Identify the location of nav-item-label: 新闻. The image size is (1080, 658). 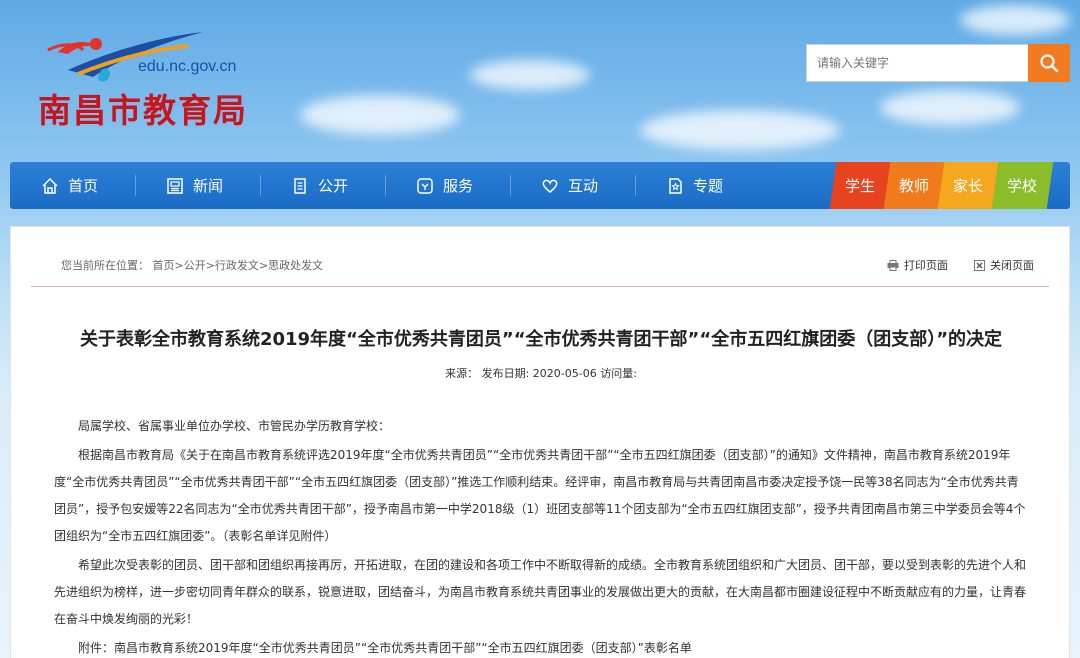
(208, 186).